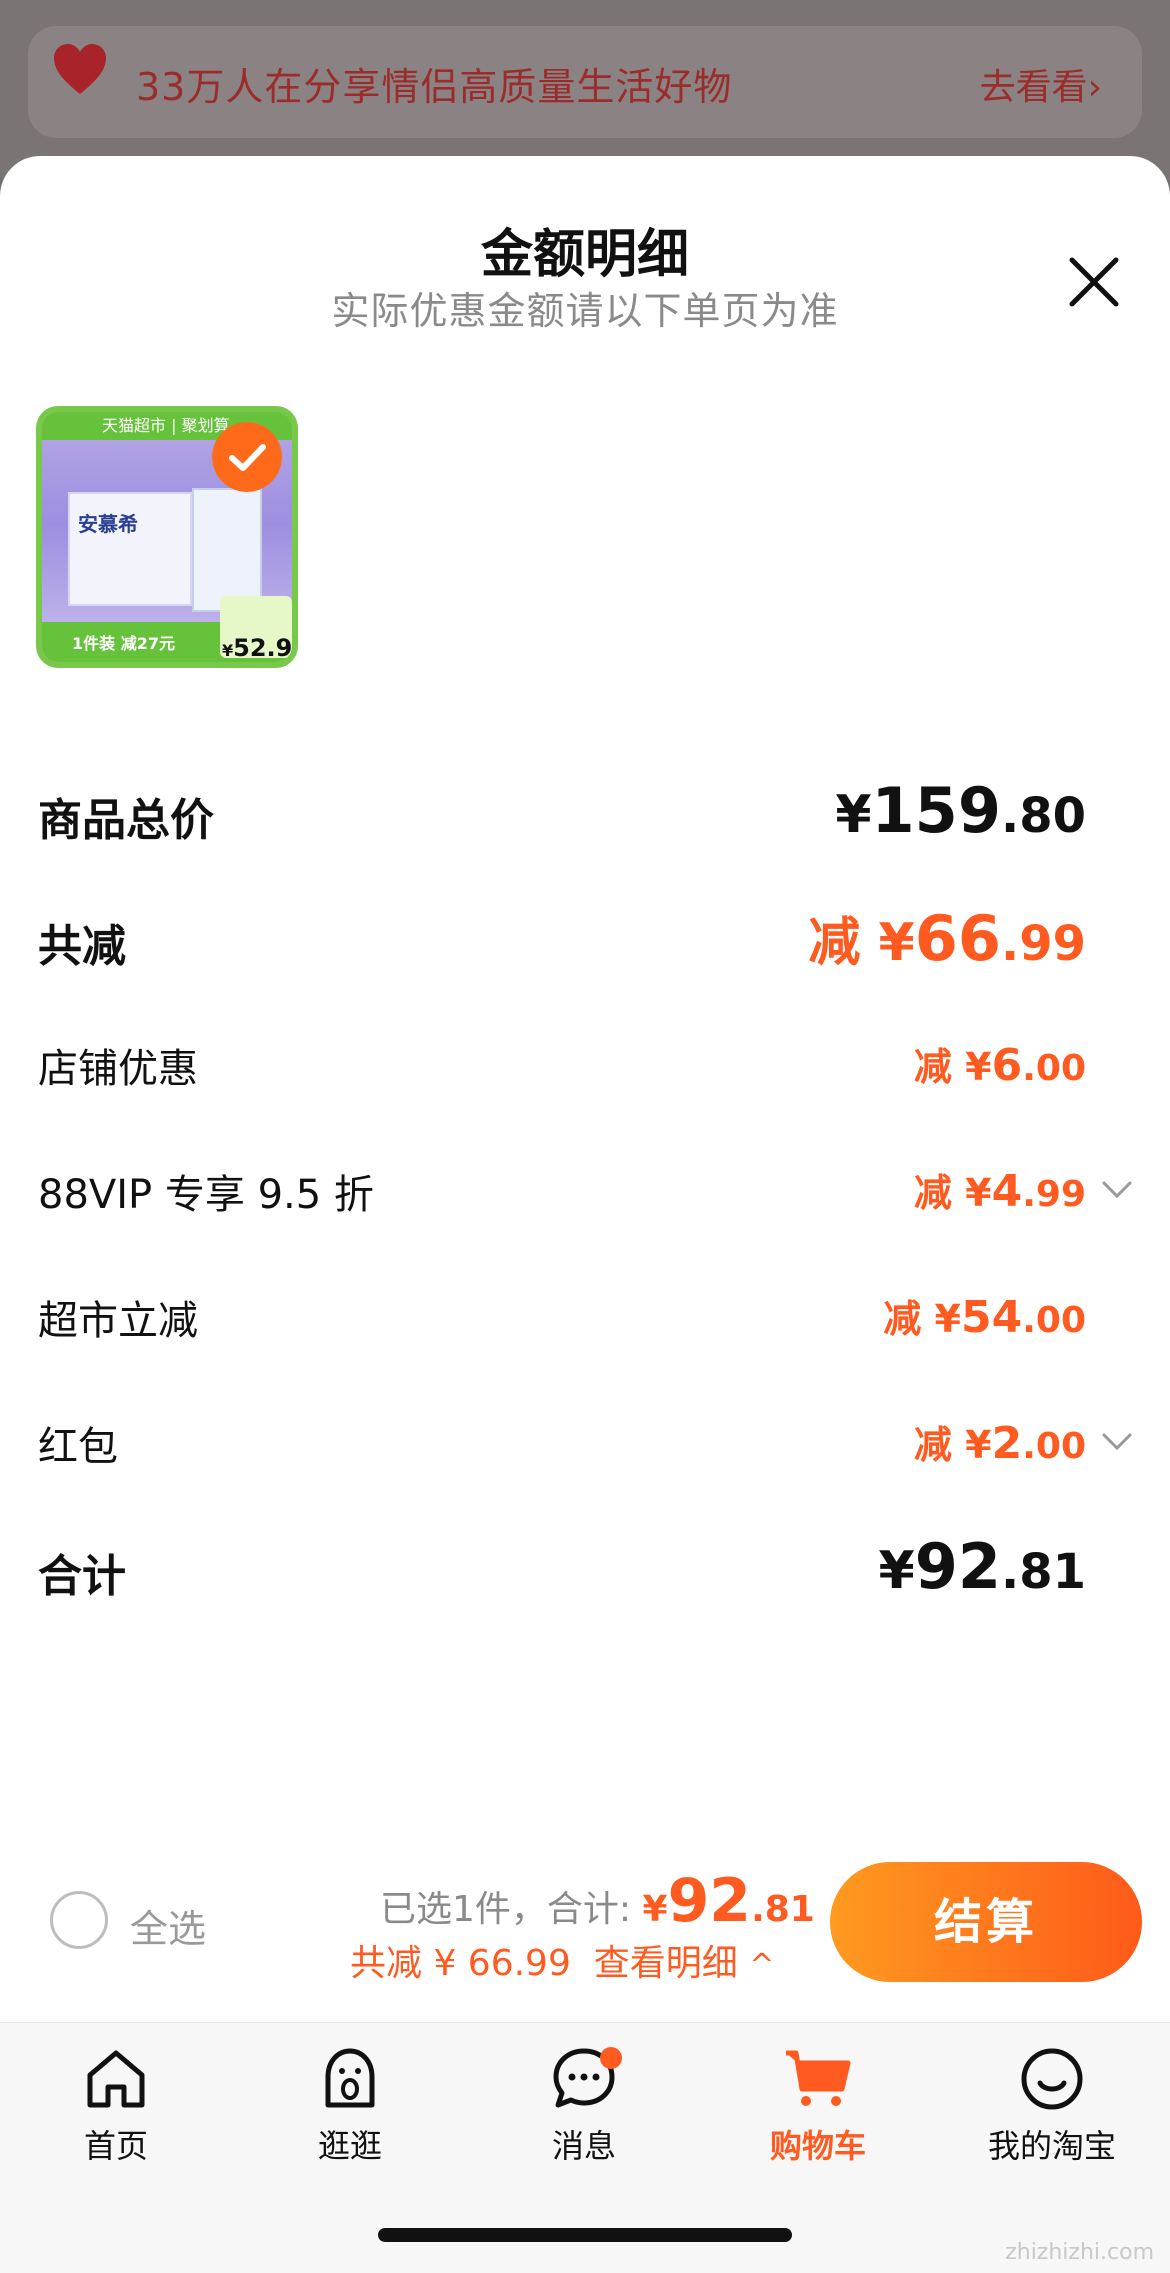 This screenshot has width=1170, height=2273. Describe the element at coordinates (79, 1920) in the screenshot. I see `select-all-radio` at that location.